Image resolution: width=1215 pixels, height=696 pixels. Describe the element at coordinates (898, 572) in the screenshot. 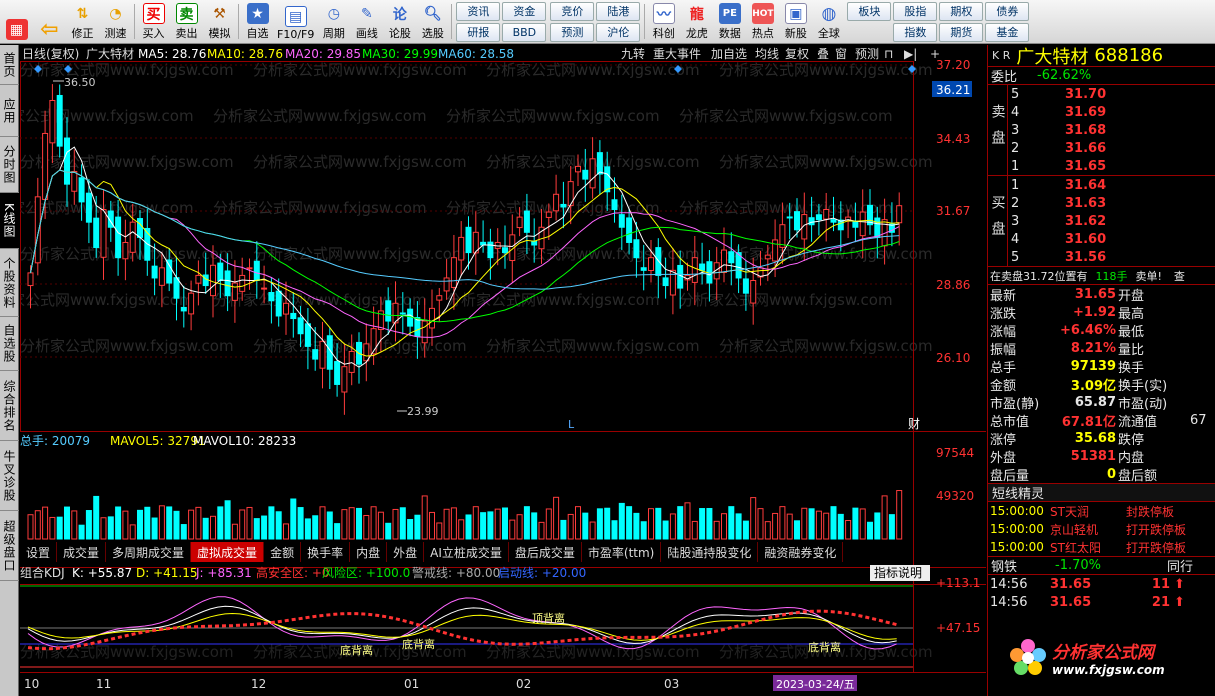

I see `indicator-help-button: 指标说明` at that location.